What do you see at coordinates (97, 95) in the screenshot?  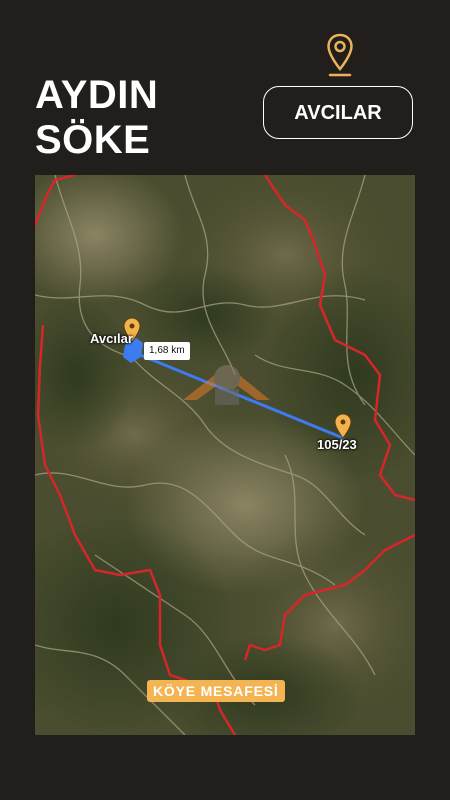 I see `title-province: AYDIN` at bounding box center [97, 95].